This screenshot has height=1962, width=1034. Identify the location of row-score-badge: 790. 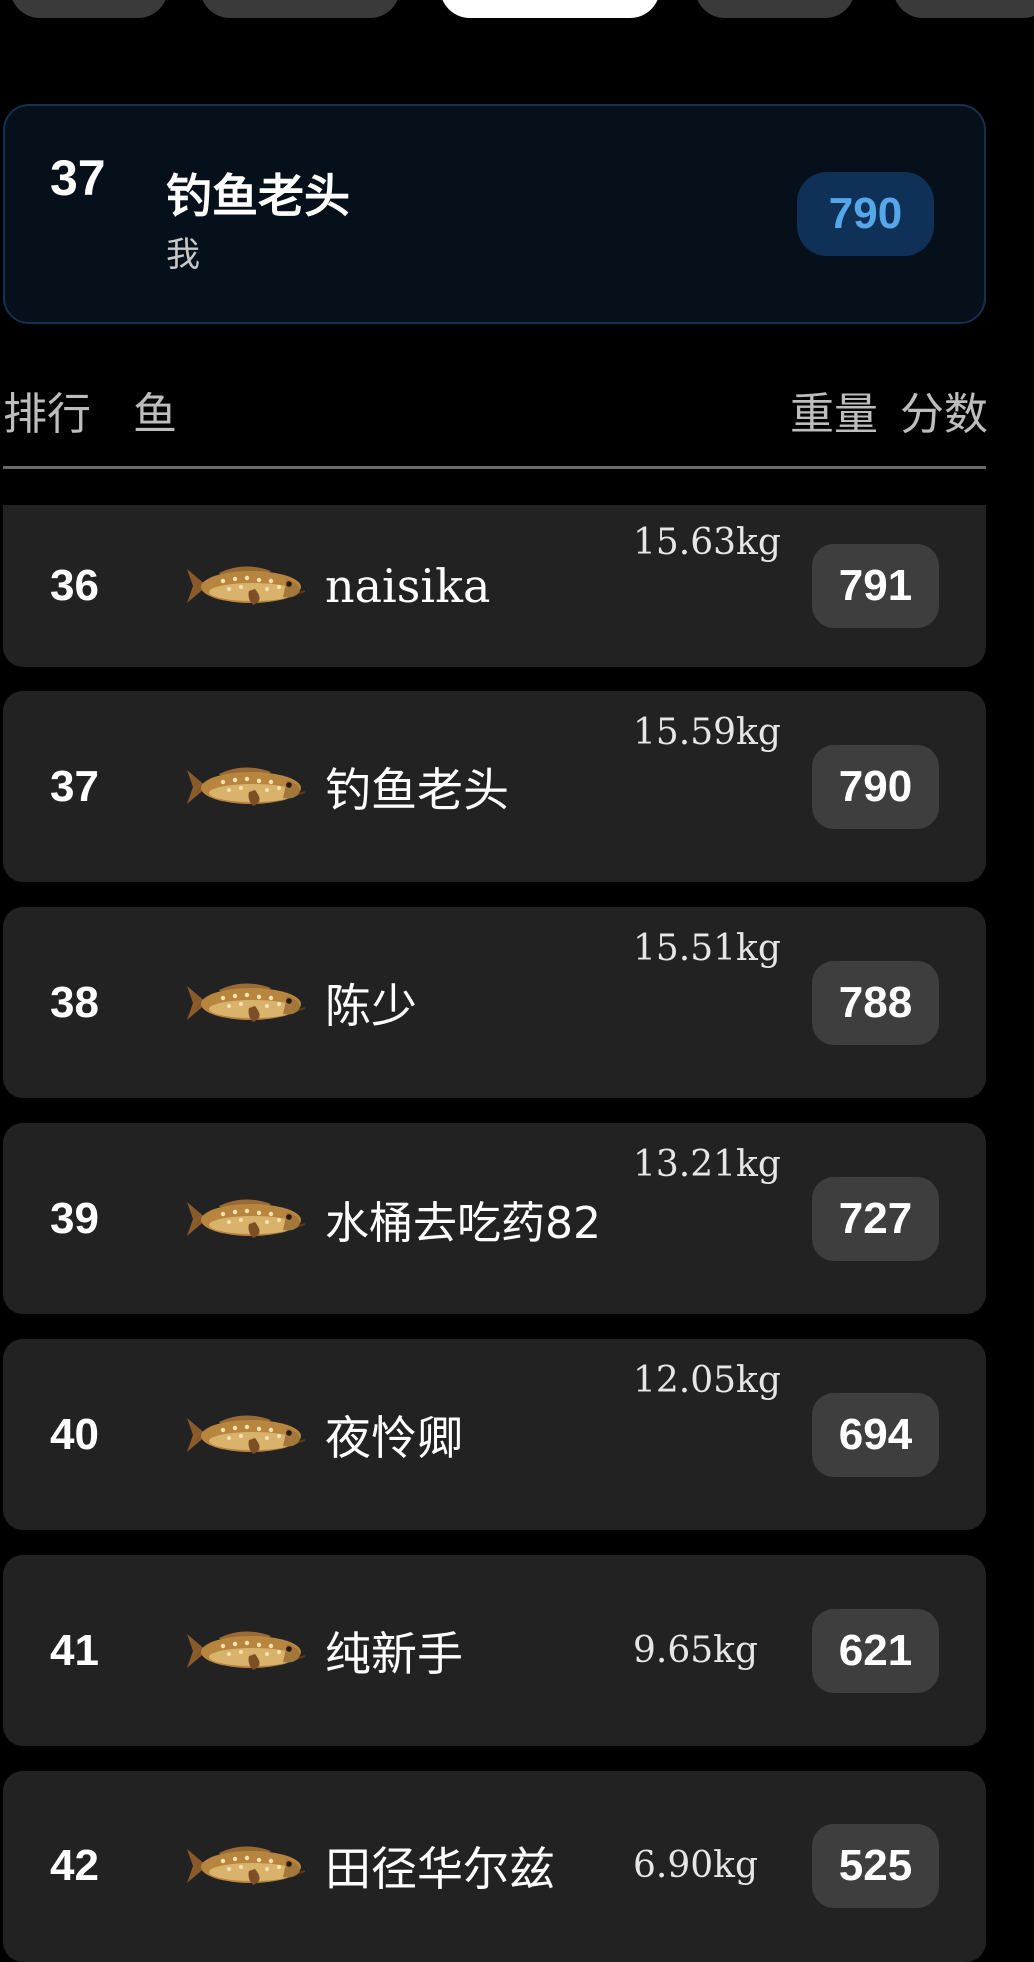
(875, 786).